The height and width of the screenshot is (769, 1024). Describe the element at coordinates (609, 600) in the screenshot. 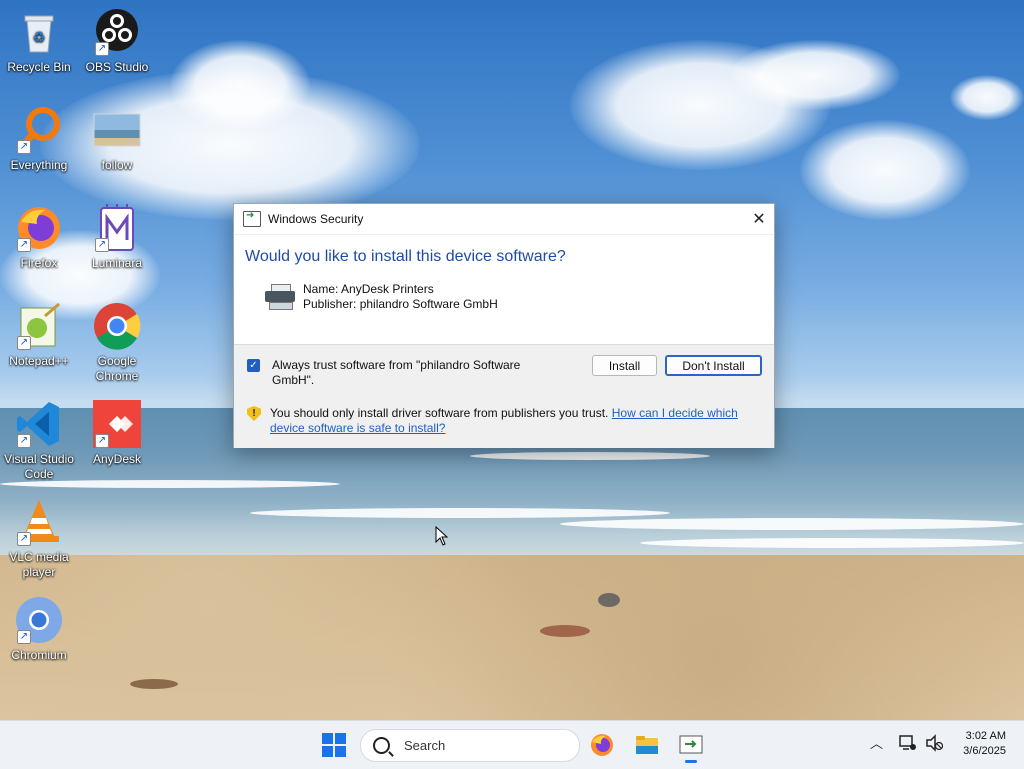

I see `rock` at that location.